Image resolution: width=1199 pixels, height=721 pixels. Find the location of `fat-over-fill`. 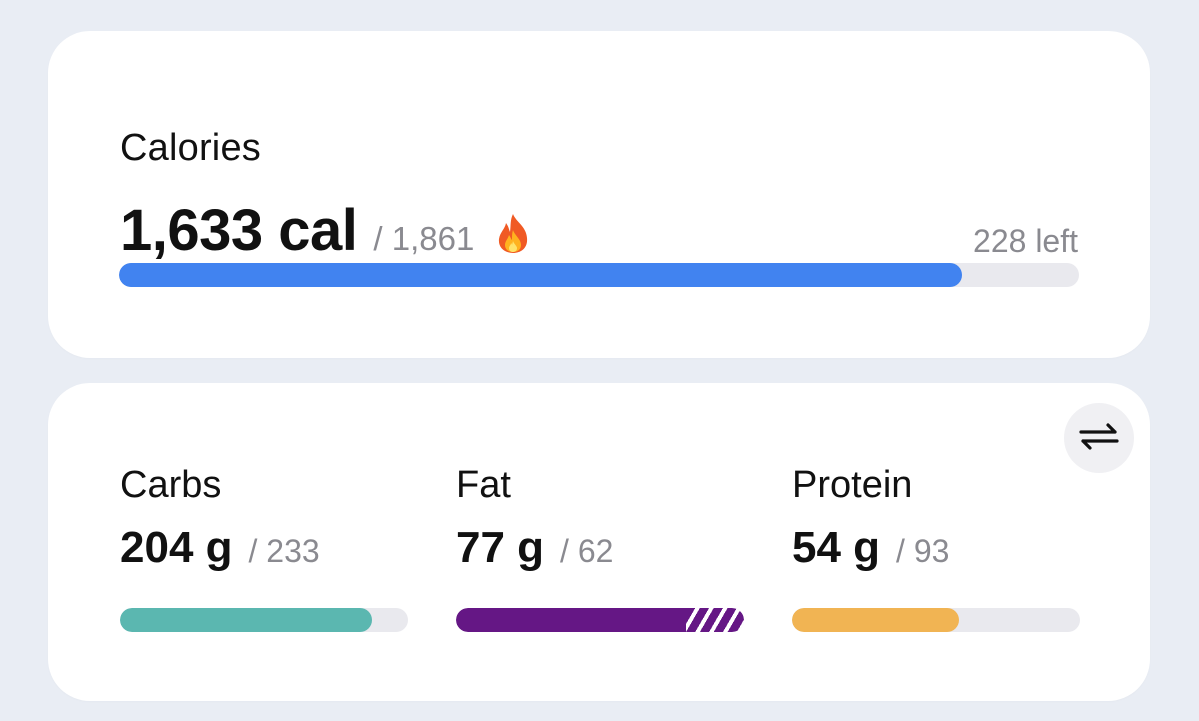

fat-over-fill is located at coordinates (715, 620).